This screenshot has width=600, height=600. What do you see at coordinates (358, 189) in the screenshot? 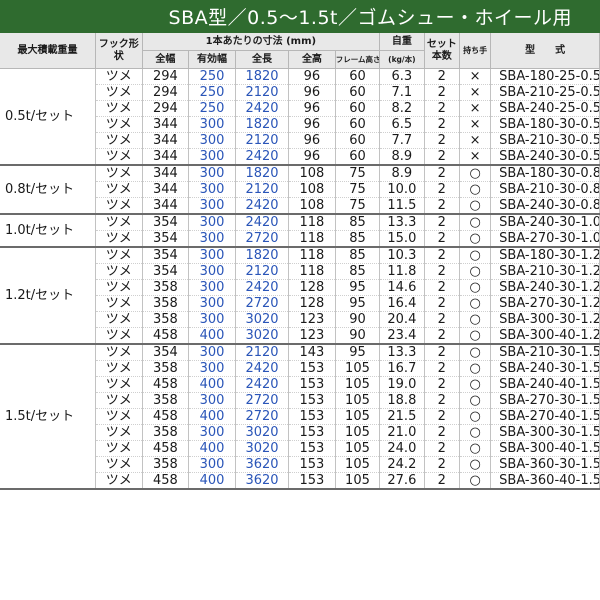
I see `frame-height-cell: 75` at bounding box center [358, 189].